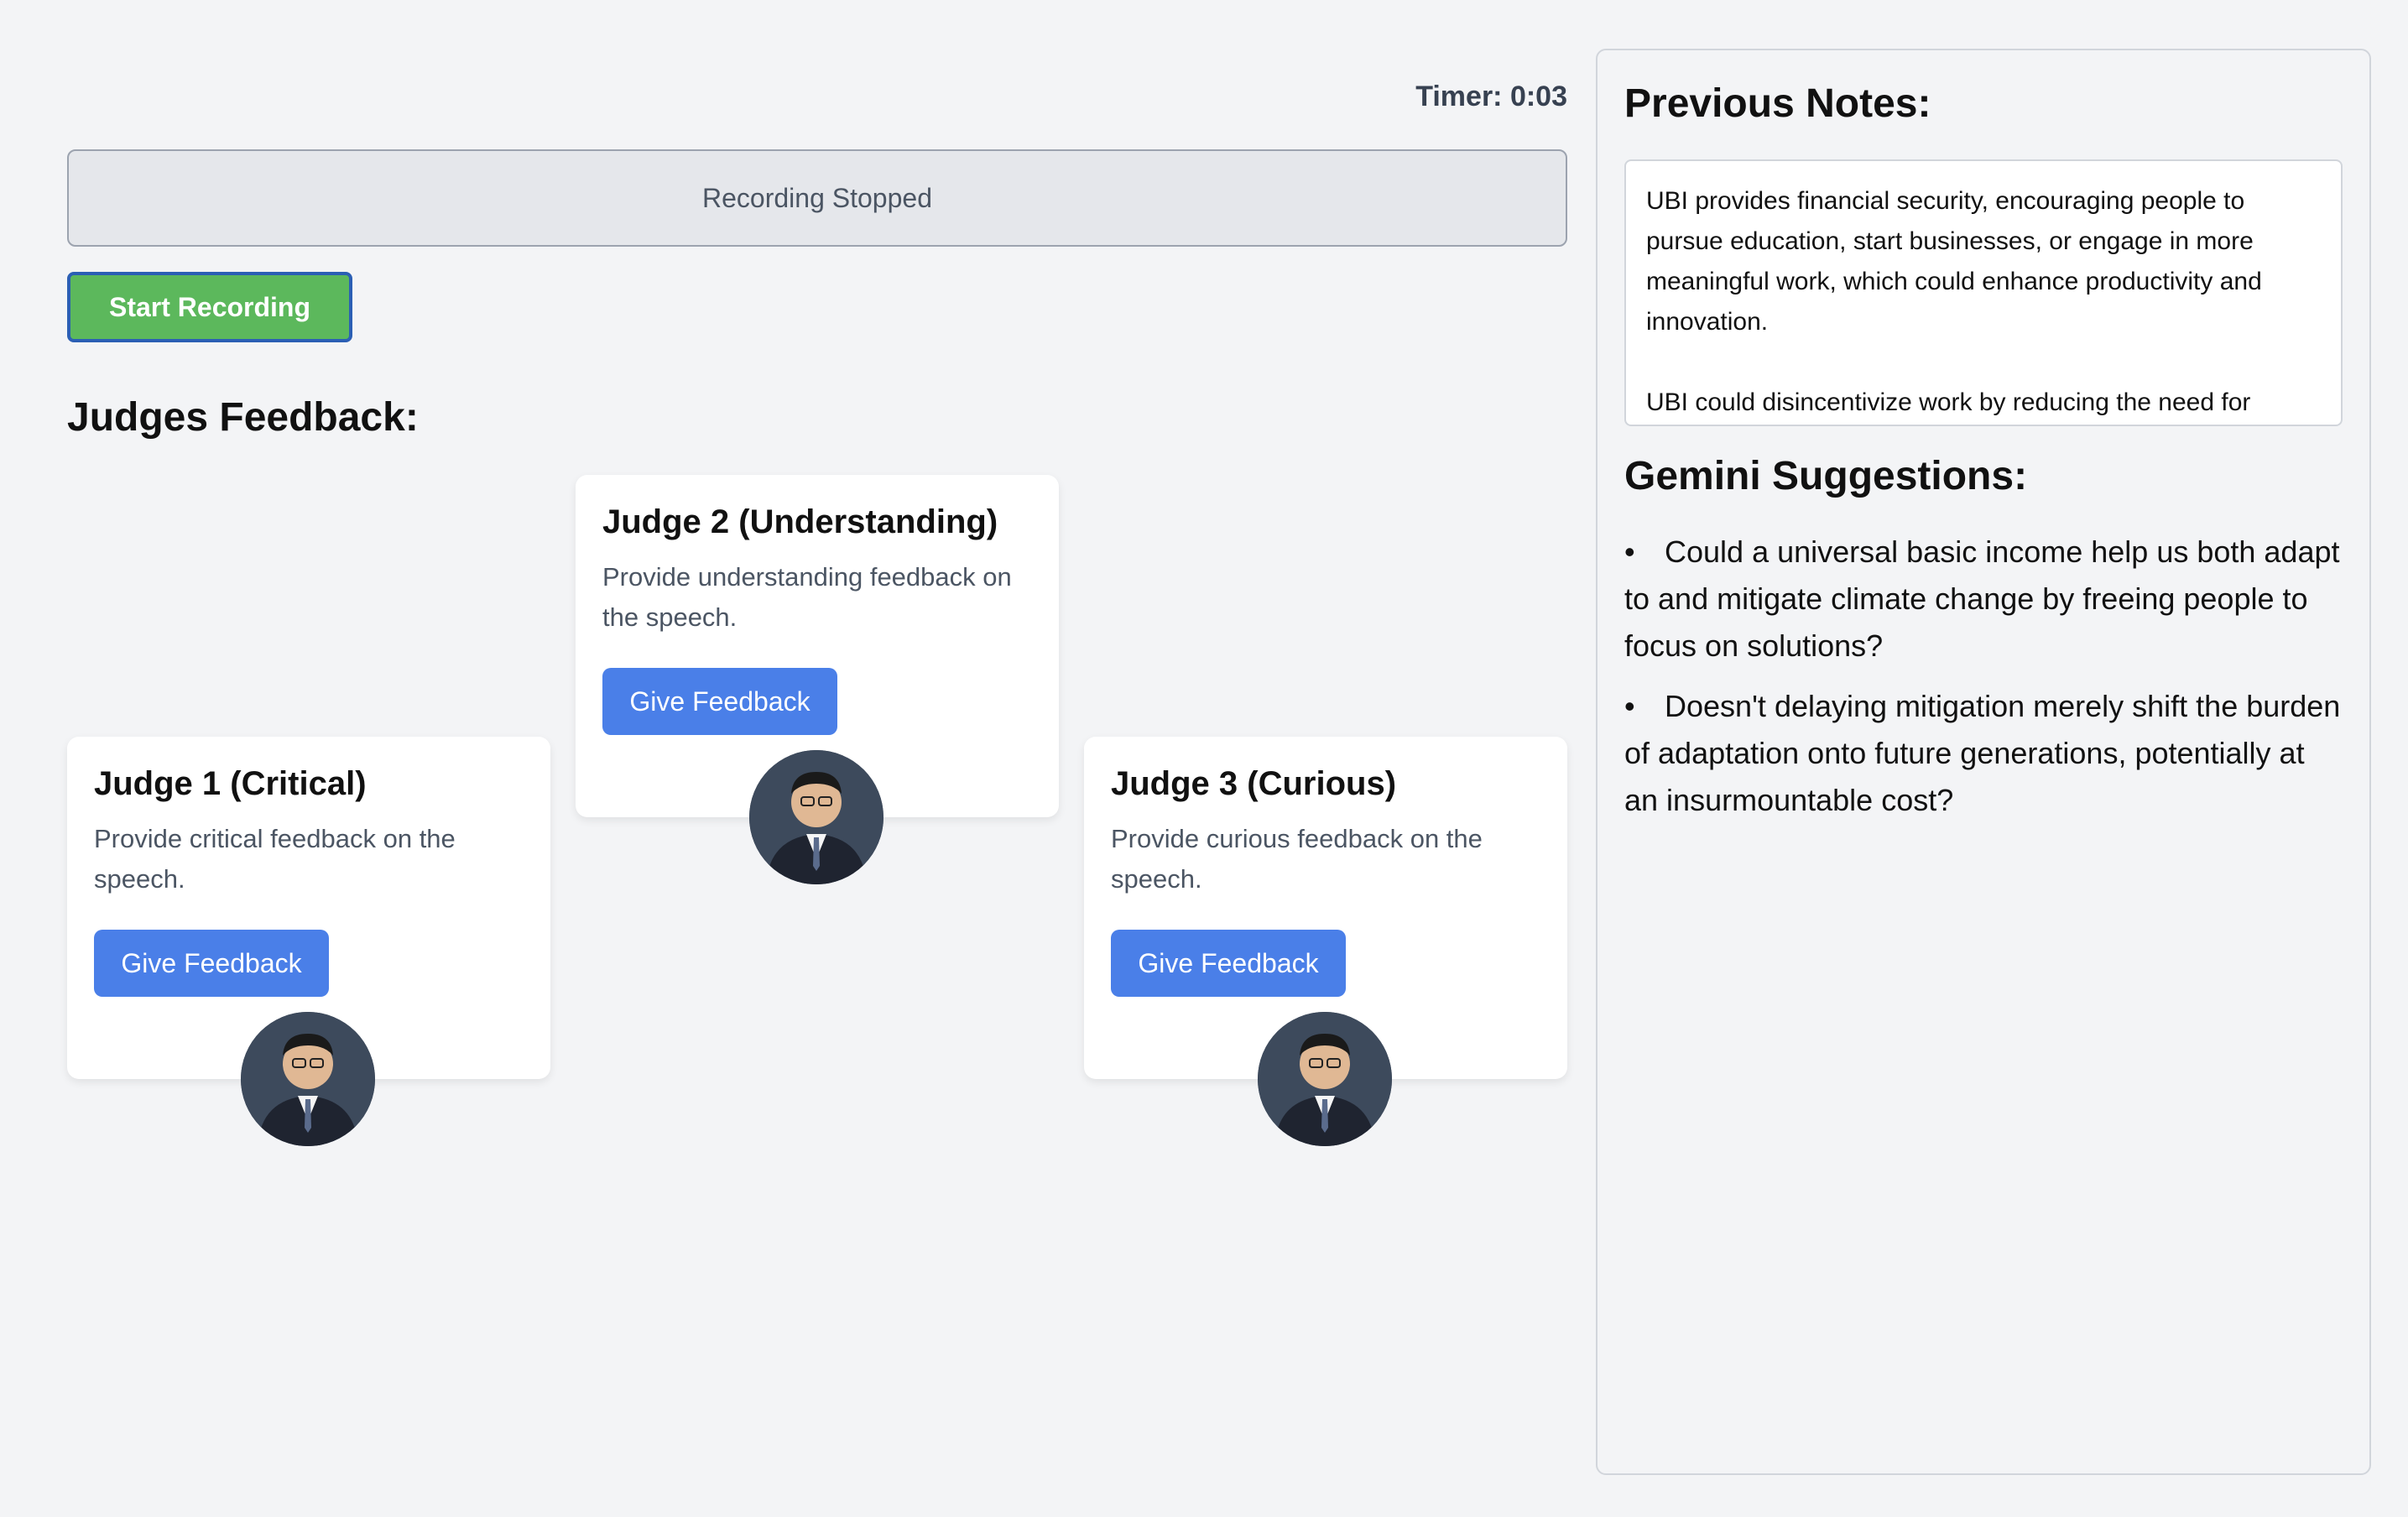 The height and width of the screenshot is (1517, 2408). What do you see at coordinates (243, 417) in the screenshot?
I see `judges-feedback-heading: Judges Feedback:` at bounding box center [243, 417].